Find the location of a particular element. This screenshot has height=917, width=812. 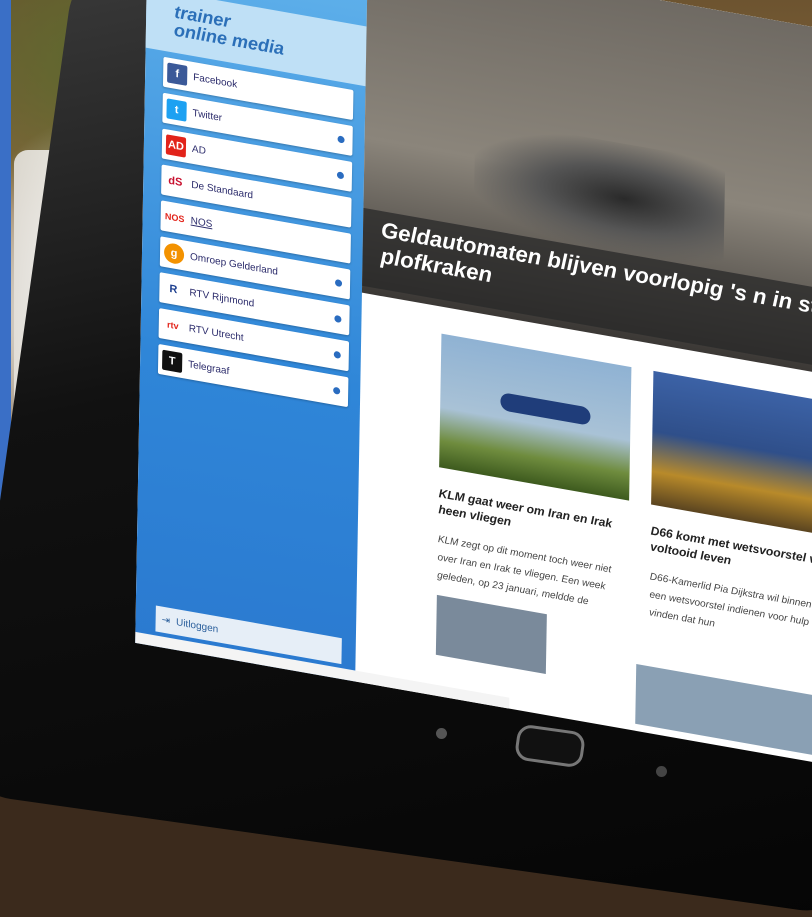

destandaard-logo-icon: dS is located at coordinates (175, 182).